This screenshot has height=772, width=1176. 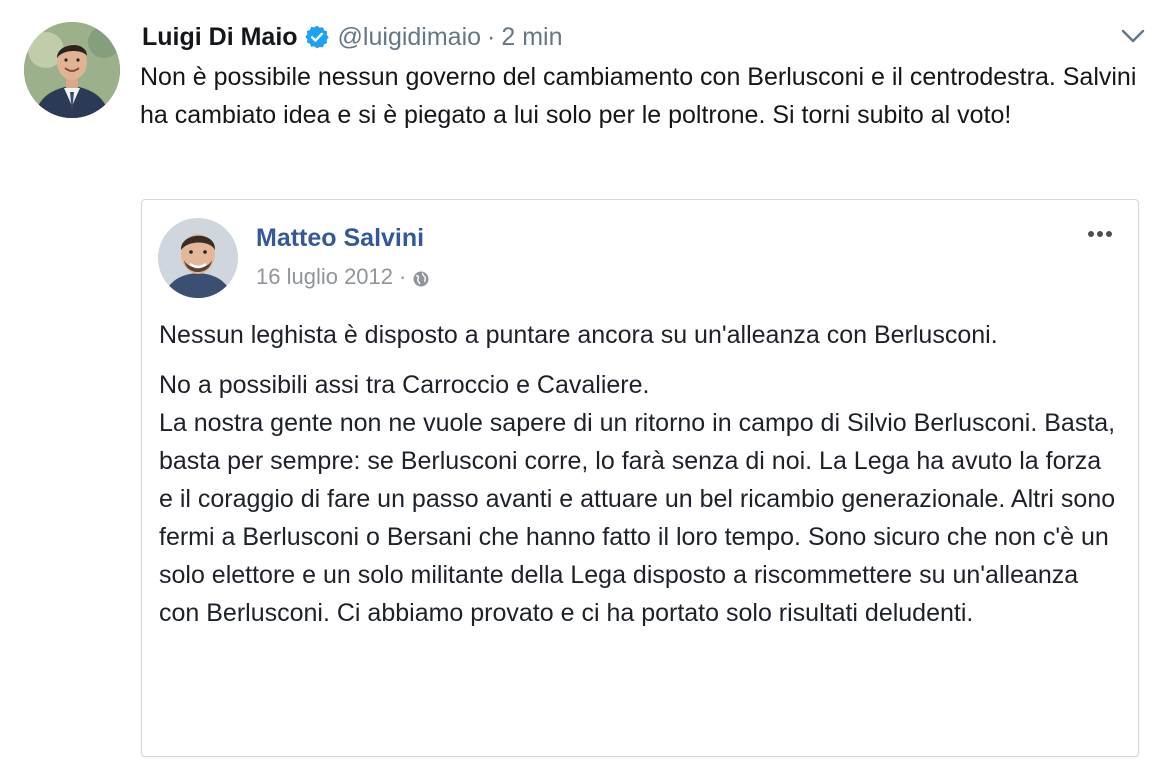 I want to click on post-date: 16 luglio 2012, so click(x=324, y=277).